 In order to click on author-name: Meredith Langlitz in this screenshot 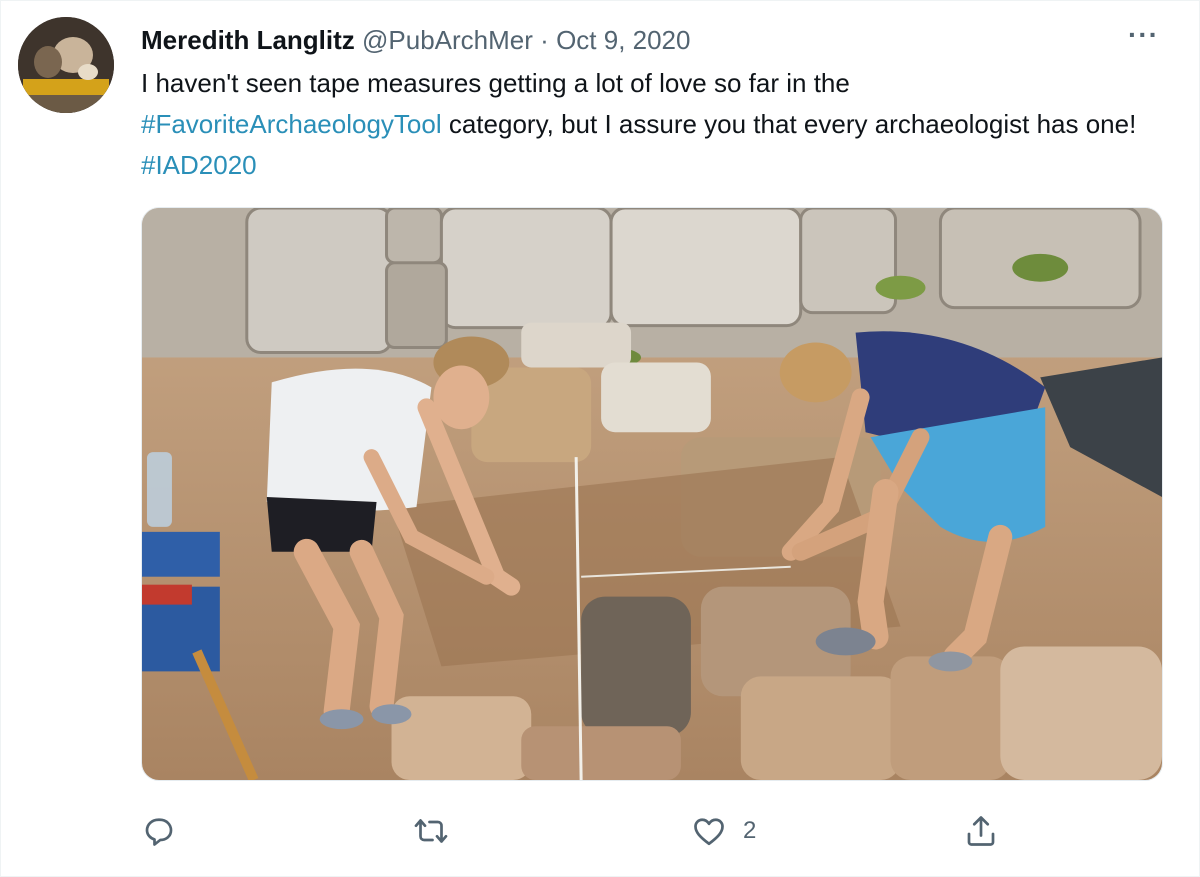, I will do `click(248, 40)`.